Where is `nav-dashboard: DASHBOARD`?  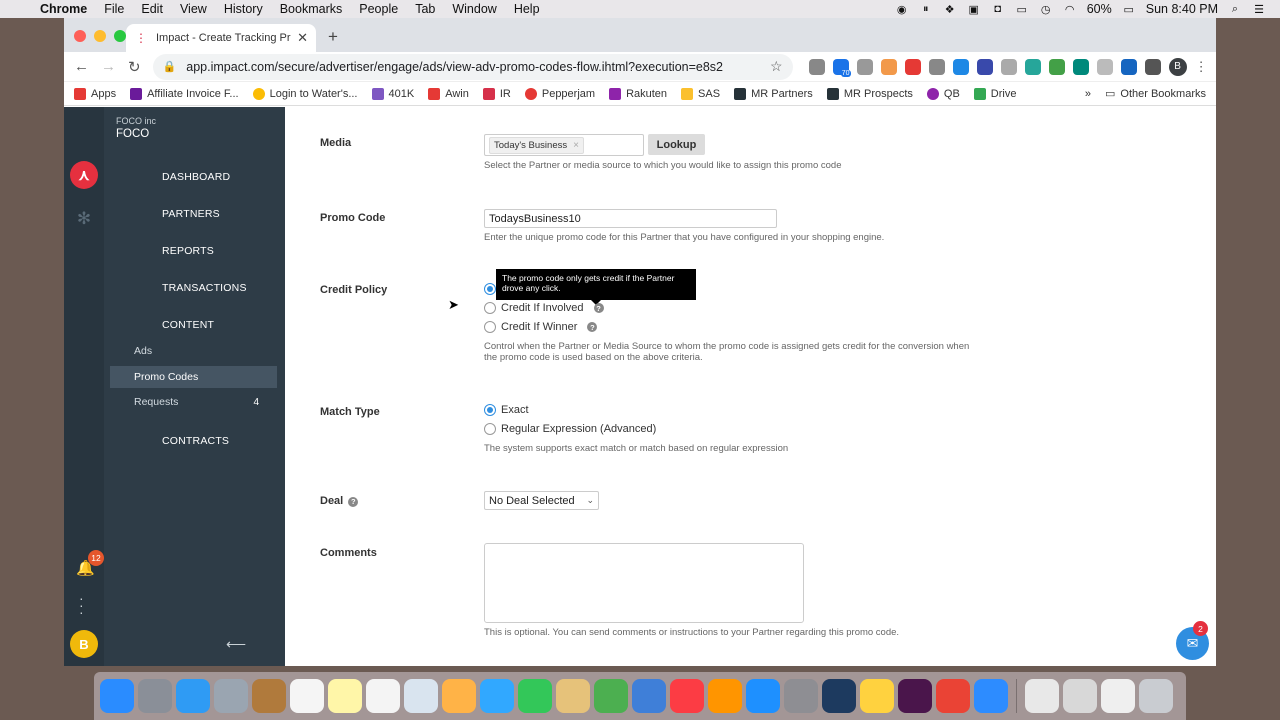 nav-dashboard: DASHBOARD is located at coordinates (196, 177).